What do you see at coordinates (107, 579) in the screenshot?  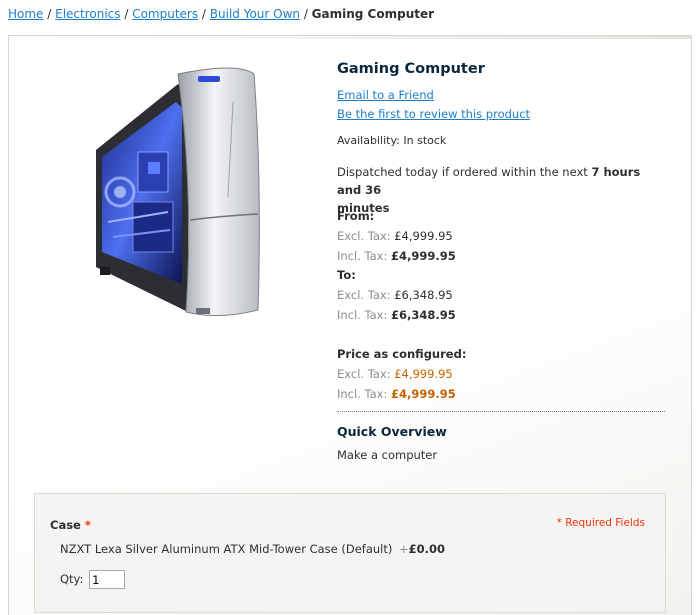 I see `quantity-input` at bounding box center [107, 579].